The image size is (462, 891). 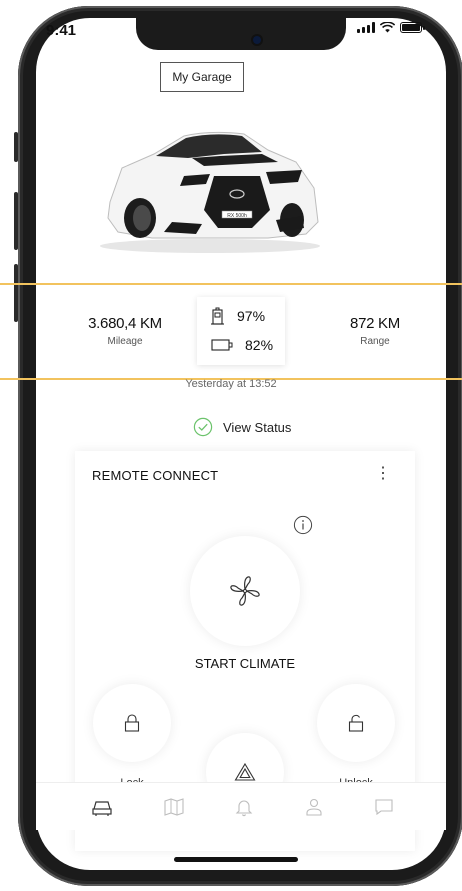 I want to click on range-value: 872 KM, so click(x=375, y=323).